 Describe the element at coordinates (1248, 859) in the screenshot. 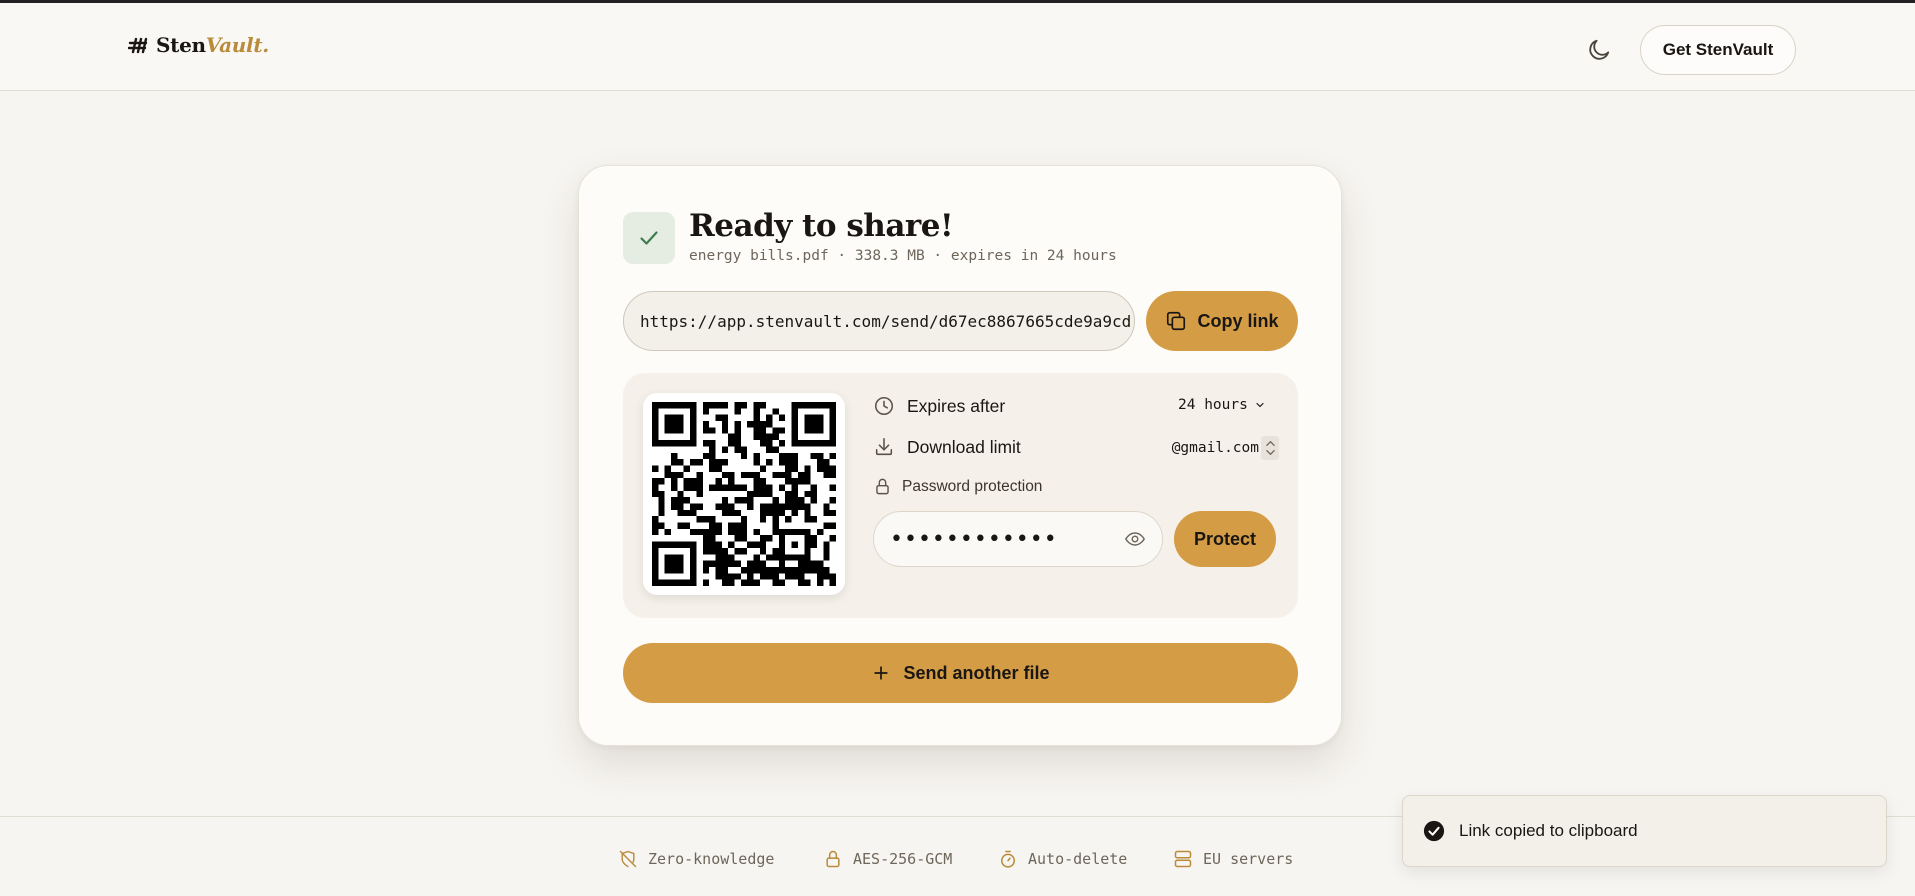

I see `badge-label: EU servers` at that location.